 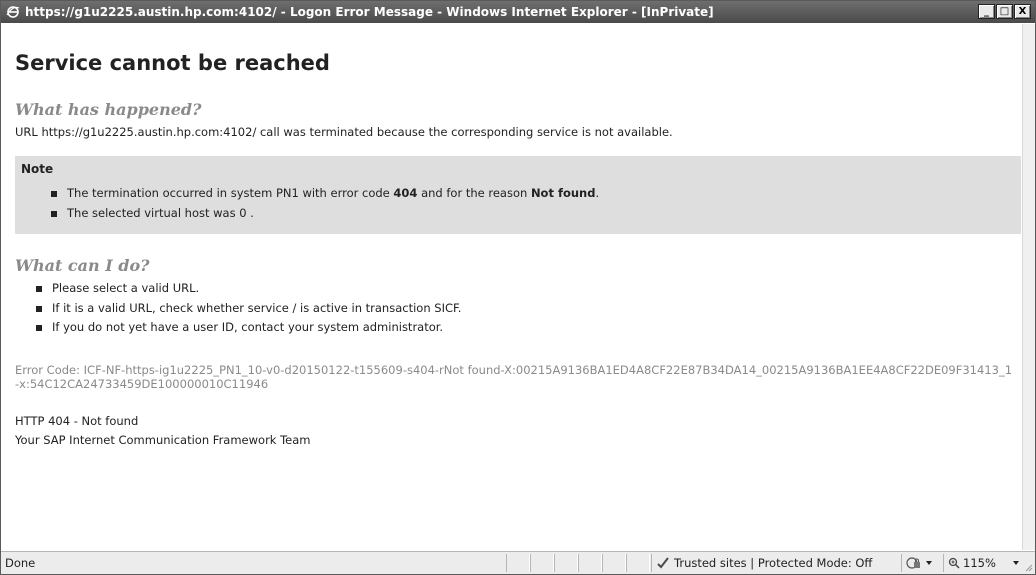 What do you see at coordinates (37, 169) in the screenshot?
I see `note-title: Note` at bounding box center [37, 169].